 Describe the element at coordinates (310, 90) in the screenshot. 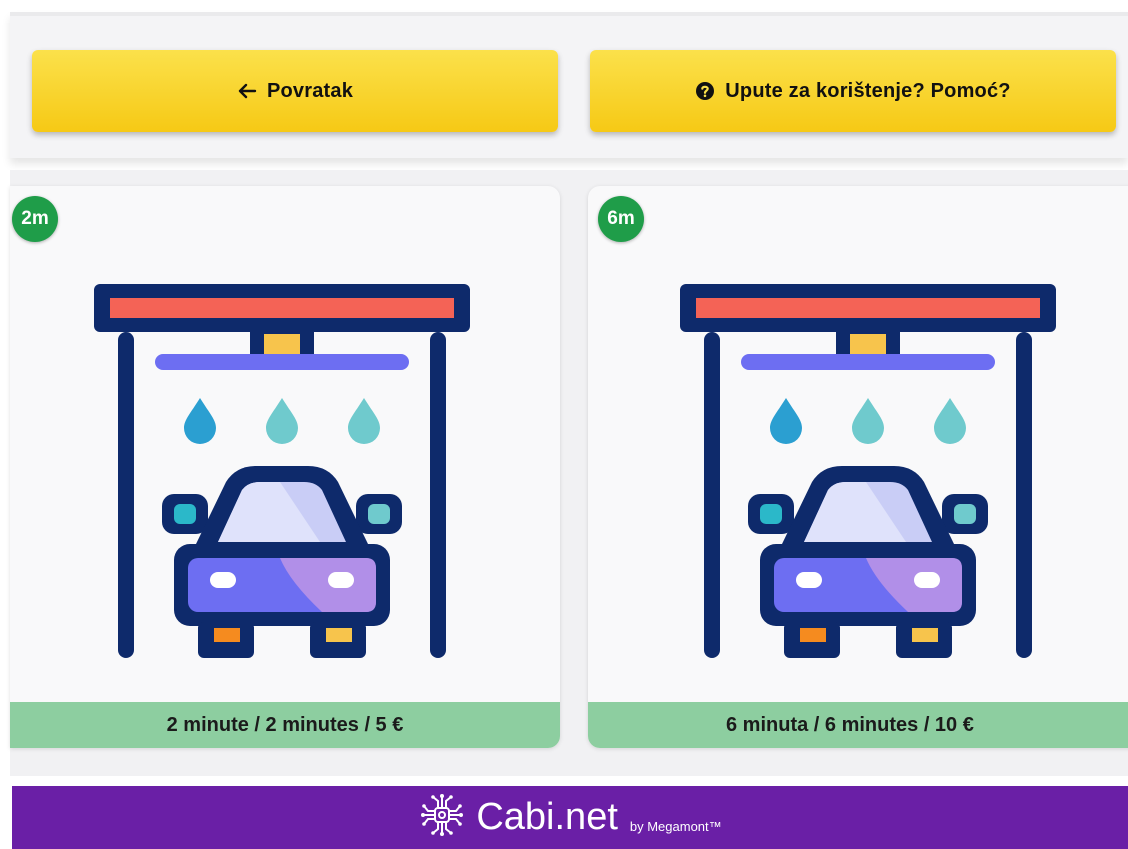

I see `back-button-label: Povratak` at that location.